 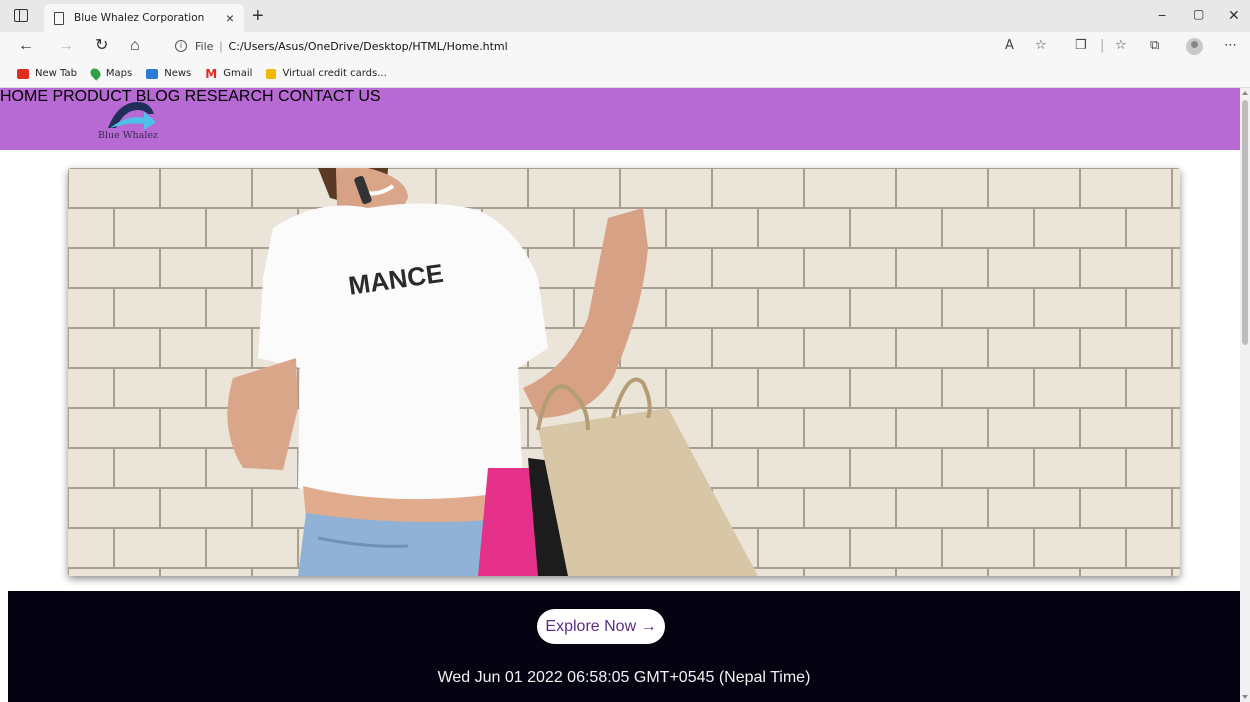 I want to click on scrollbar-thumb, so click(x=1245, y=222).